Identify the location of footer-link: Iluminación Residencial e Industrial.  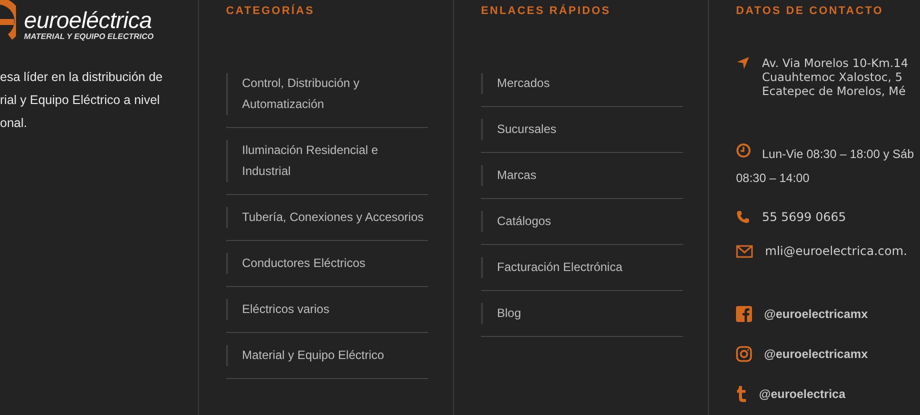
(327, 161).